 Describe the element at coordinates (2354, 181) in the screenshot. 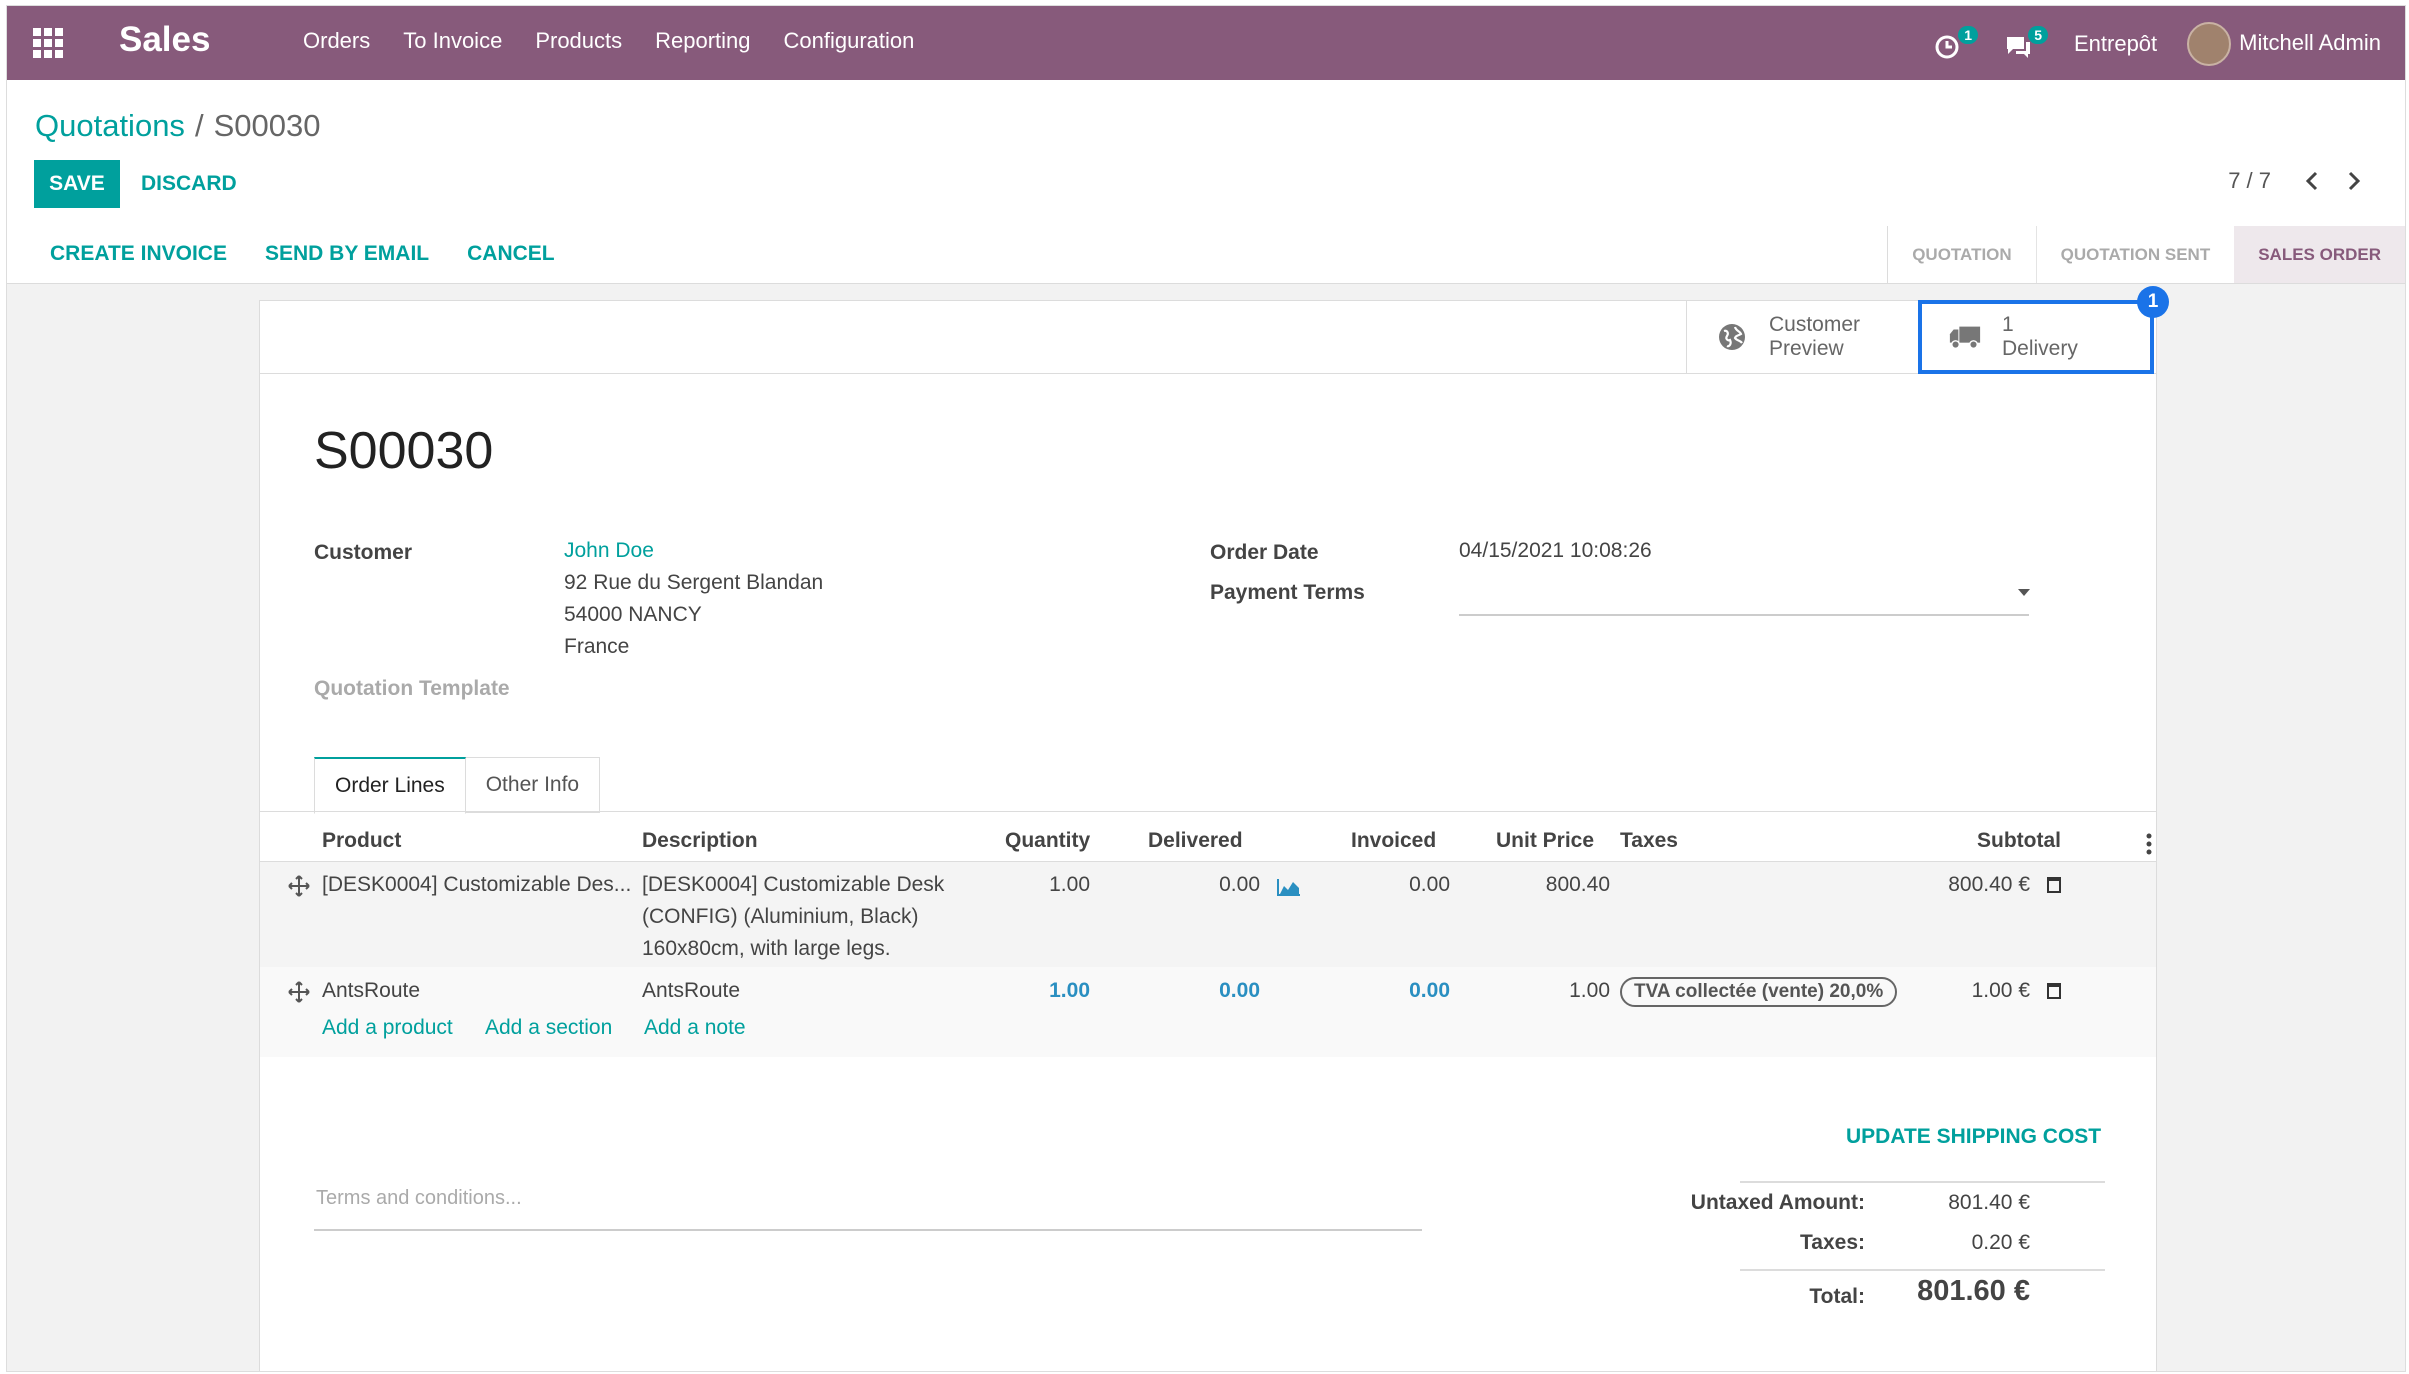

I see `chevron-right-icon` at that location.